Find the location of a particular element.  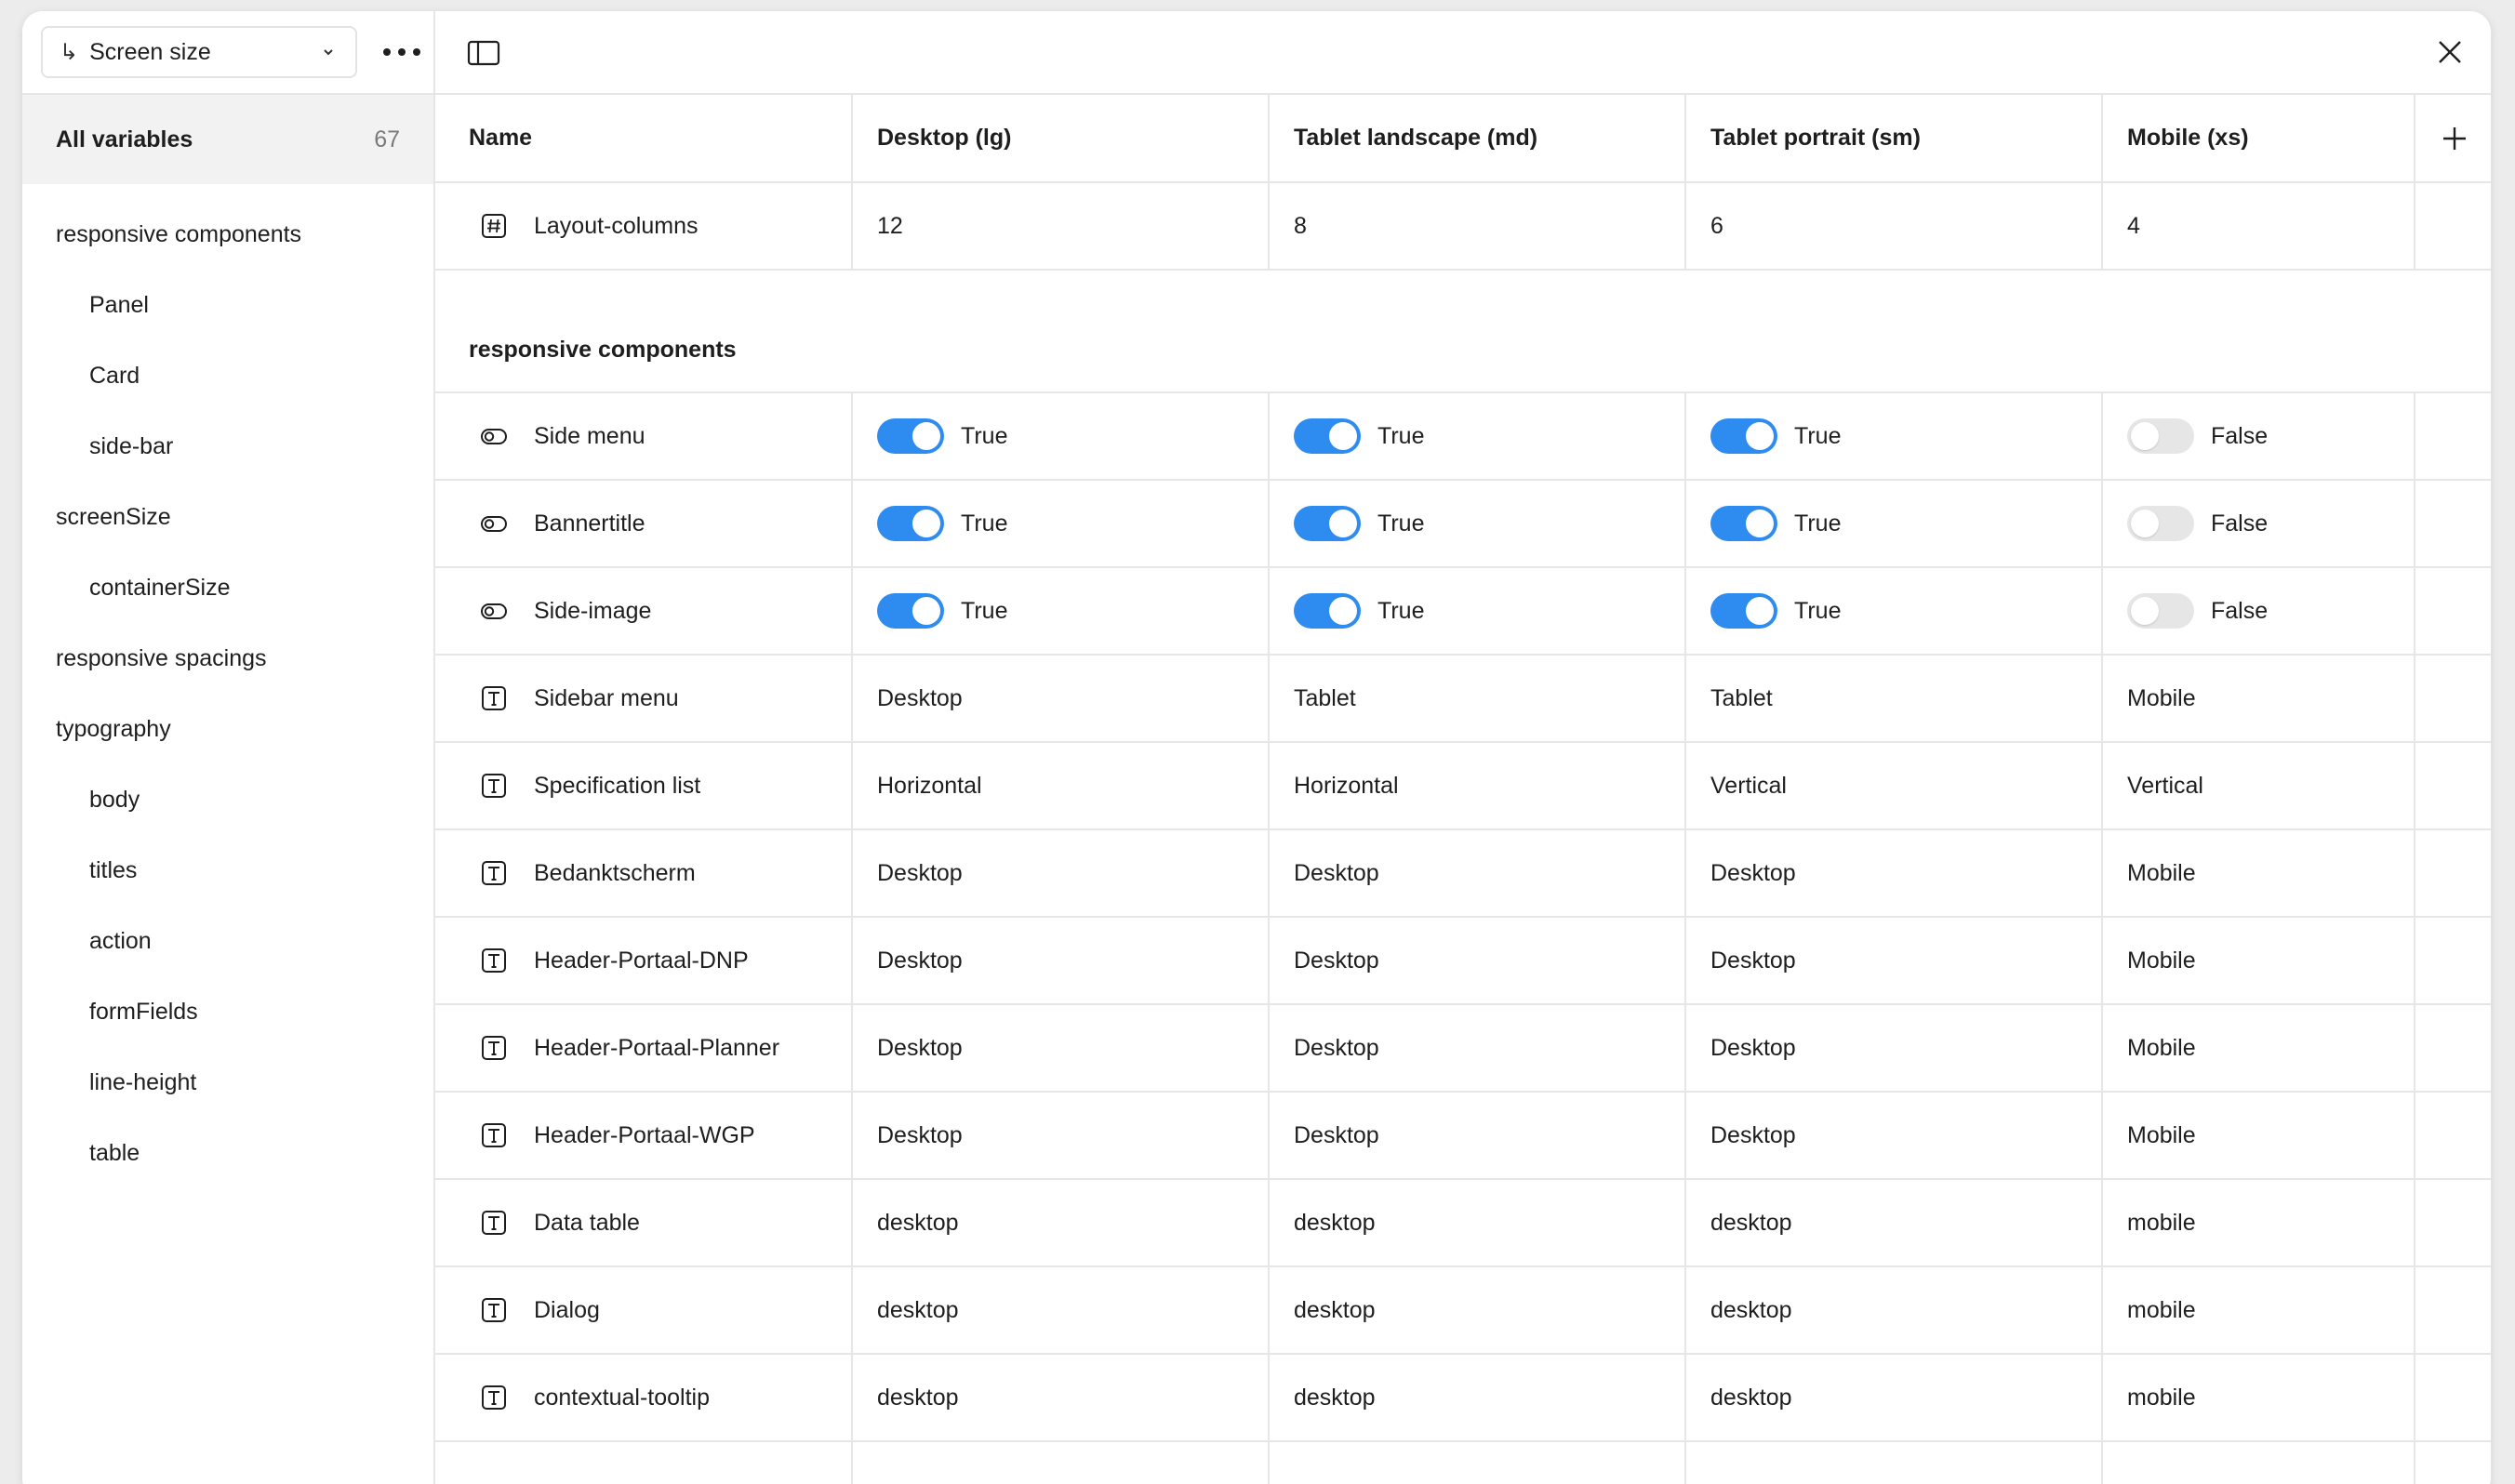

column-header-desktop: Desktop (lg) is located at coordinates (1061, 139).